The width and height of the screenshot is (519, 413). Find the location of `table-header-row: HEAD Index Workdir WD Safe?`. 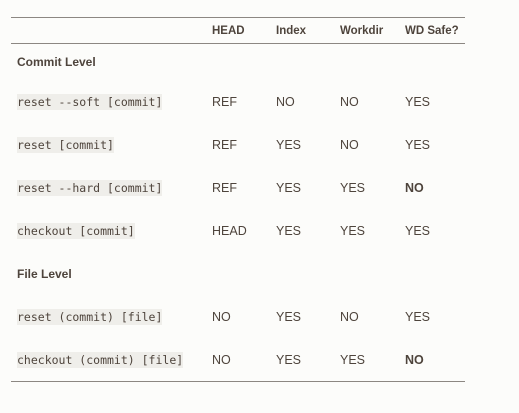

table-header-row: HEAD Index Workdir WD Safe? is located at coordinates (238, 30).